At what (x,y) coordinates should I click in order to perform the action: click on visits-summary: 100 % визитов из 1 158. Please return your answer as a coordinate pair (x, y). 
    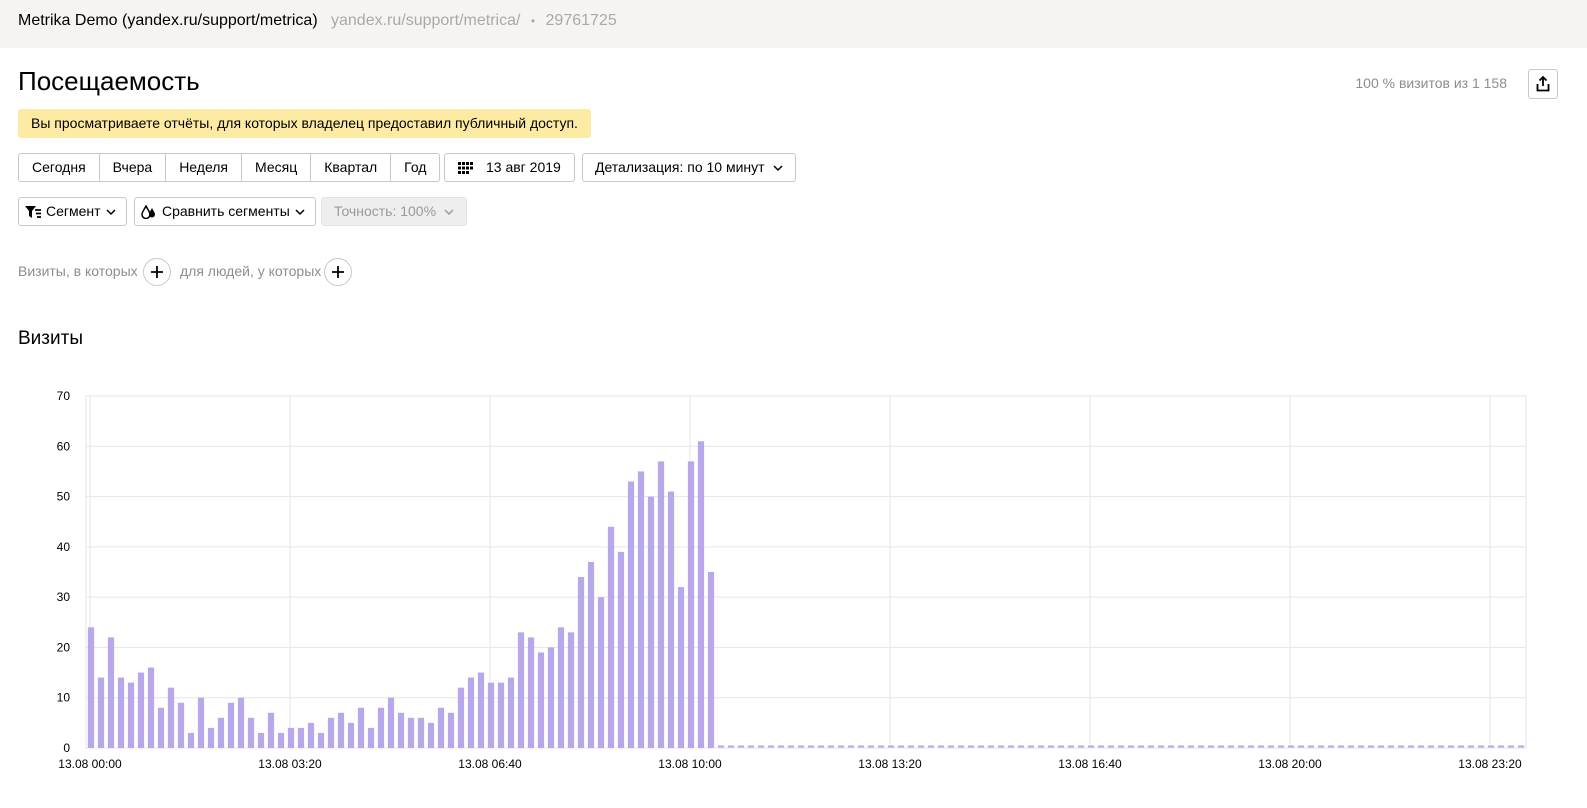
    Looking at the image, I should click on (1431, 83).